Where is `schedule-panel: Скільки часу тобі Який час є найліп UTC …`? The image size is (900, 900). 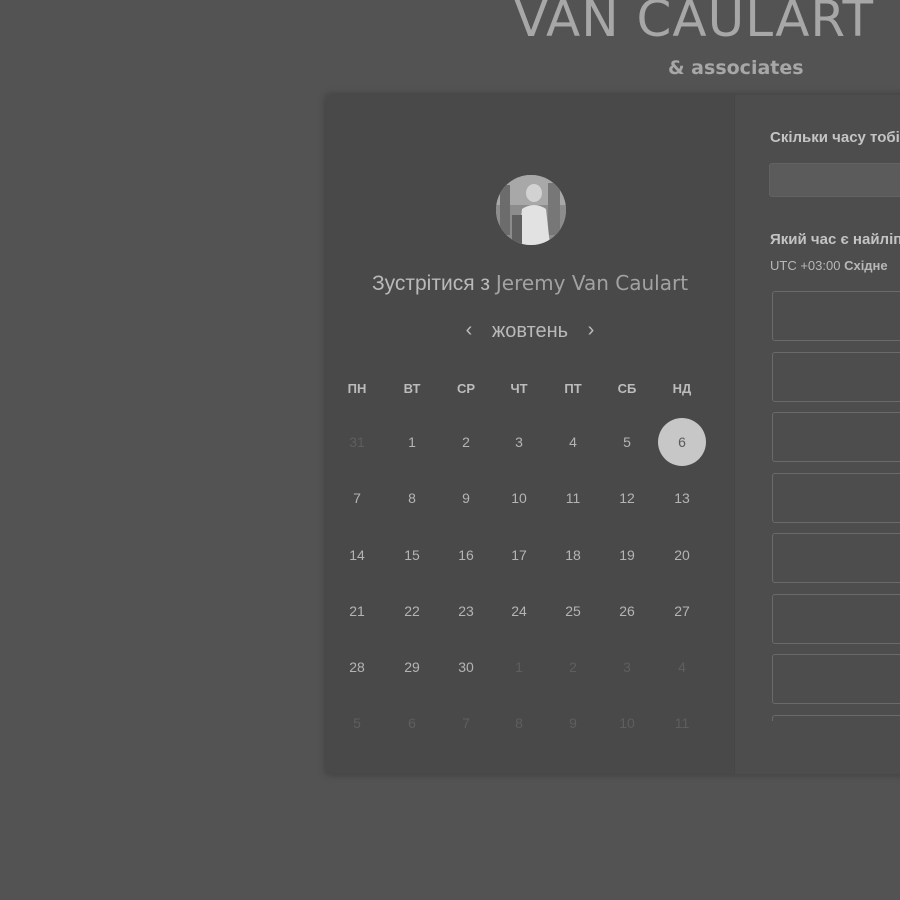
schedule-panel: Скільки часу тобі Який час є найліп UTC … is located at coordinates (817, 434).